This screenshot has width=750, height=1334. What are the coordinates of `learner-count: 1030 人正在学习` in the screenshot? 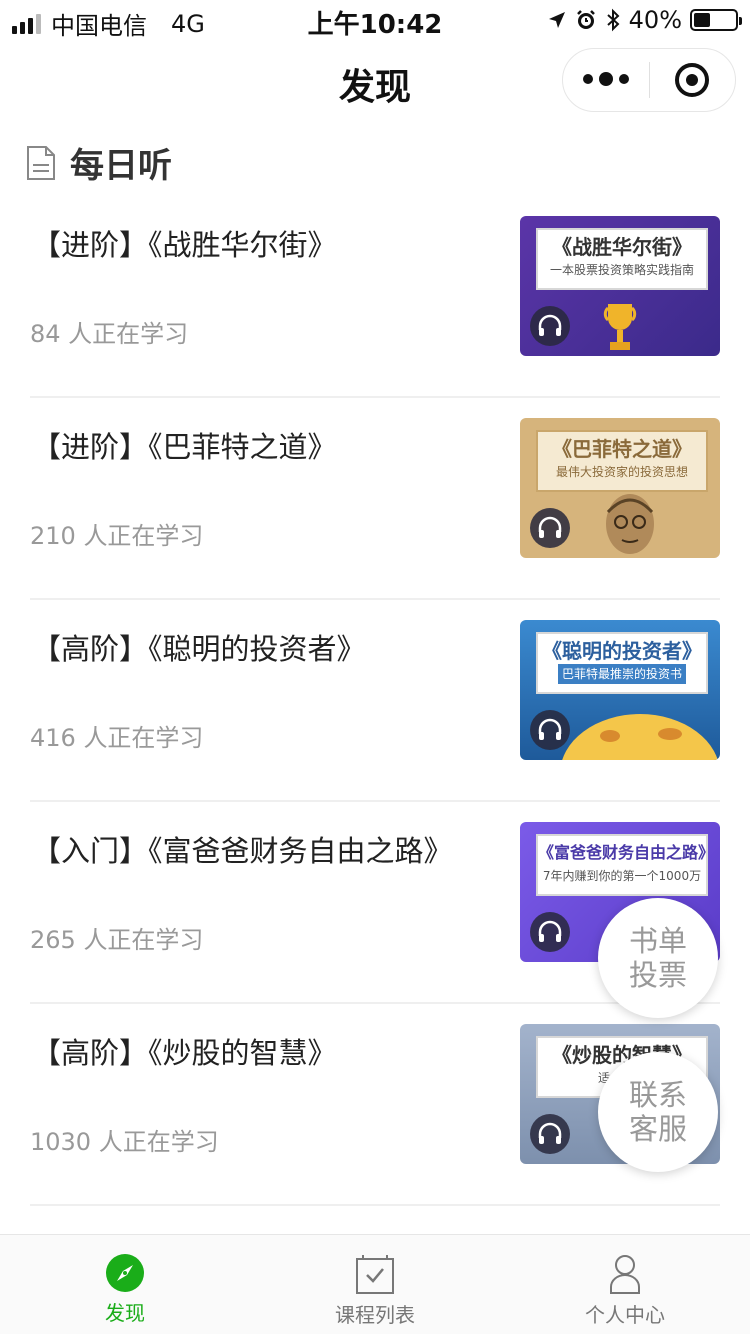 It's located at (124, 1142).